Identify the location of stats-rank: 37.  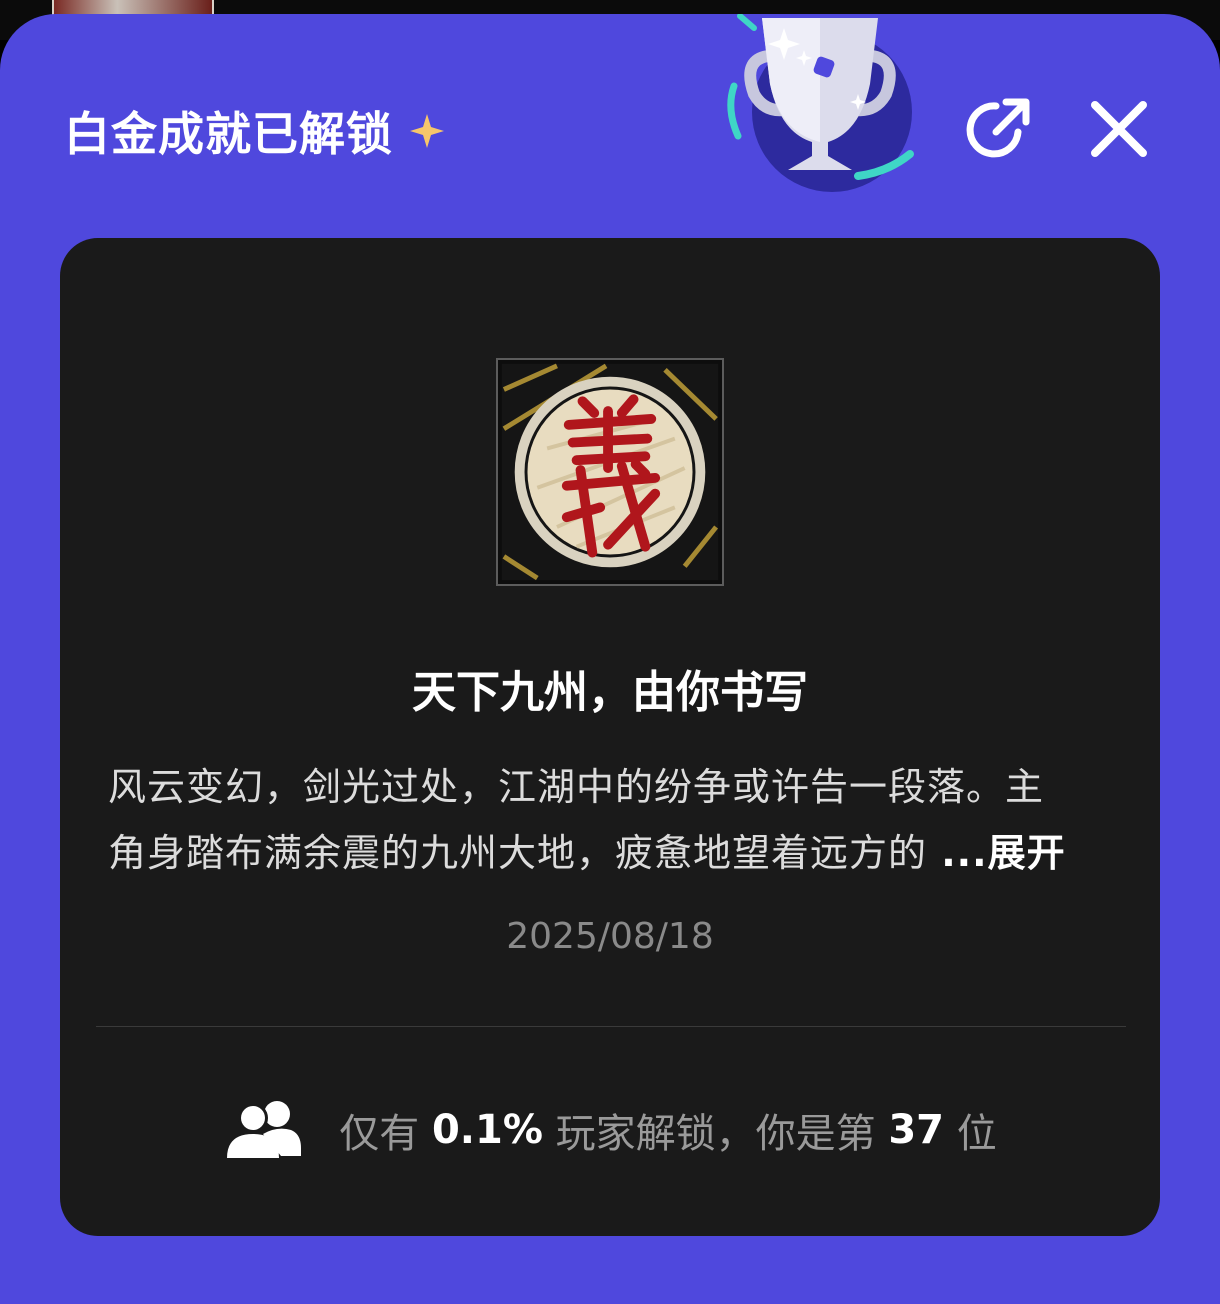
(916, 1130).